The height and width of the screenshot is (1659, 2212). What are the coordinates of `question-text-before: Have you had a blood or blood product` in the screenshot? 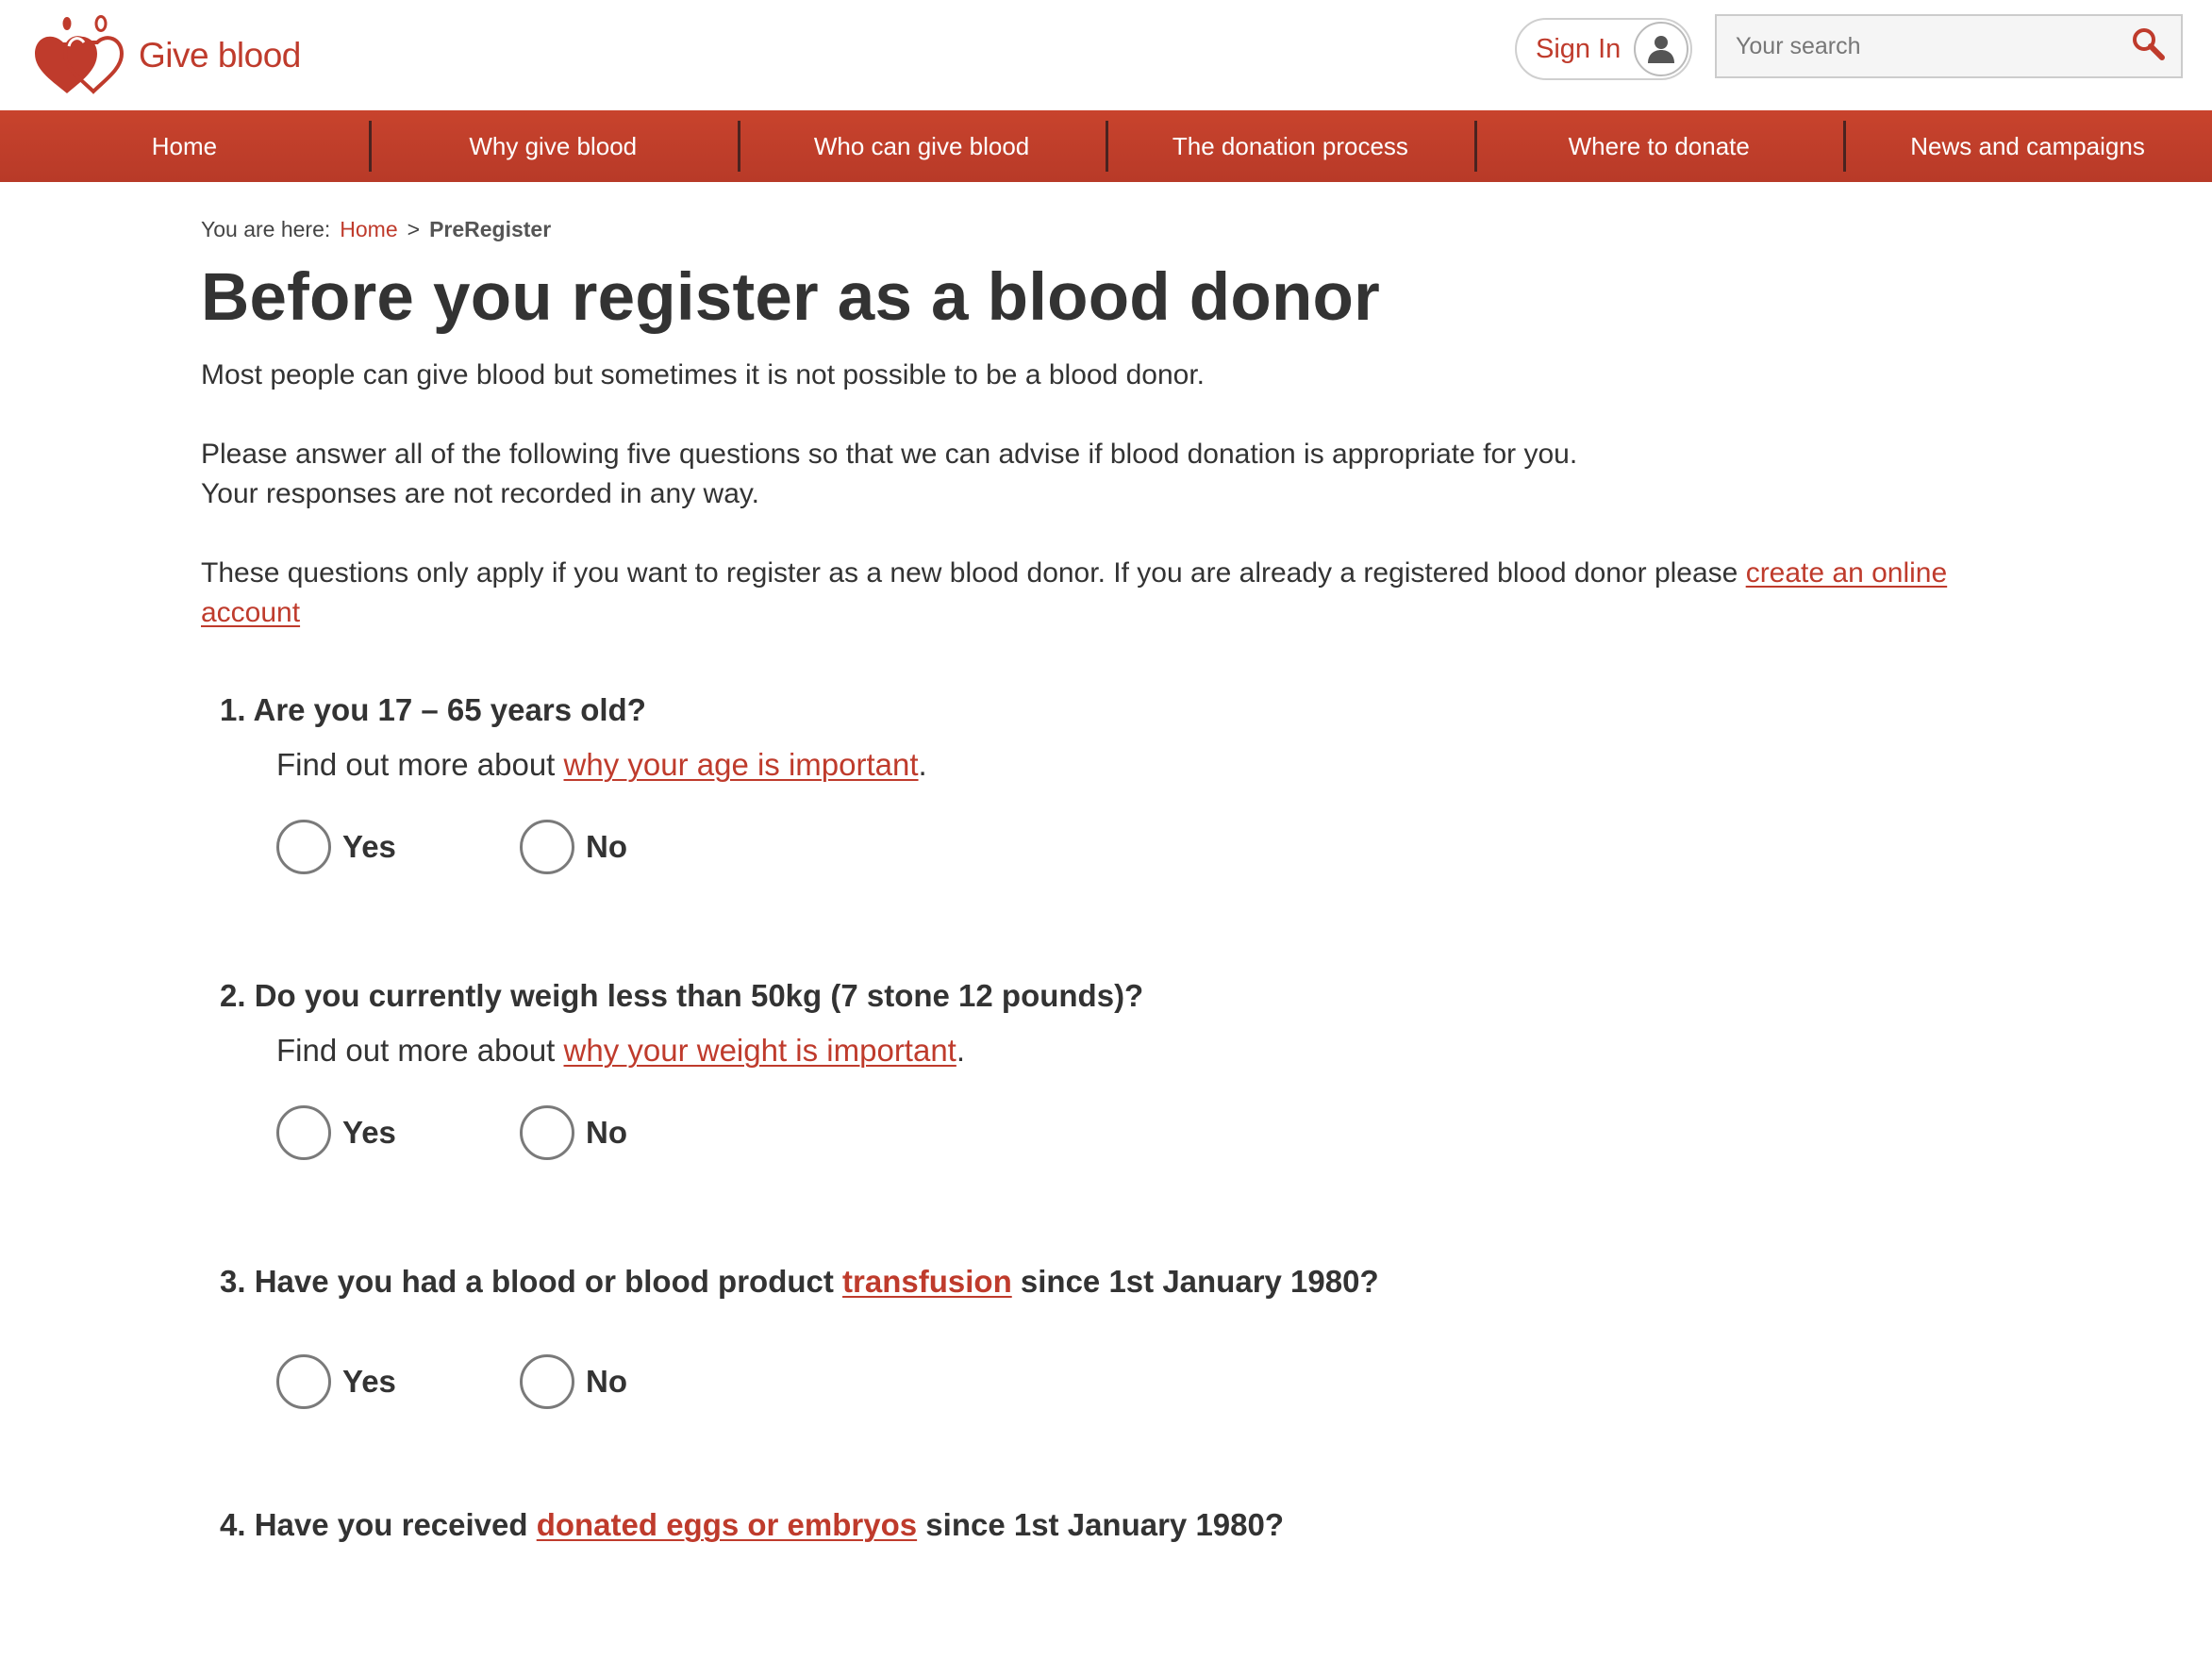 It's located at (548, 1282).